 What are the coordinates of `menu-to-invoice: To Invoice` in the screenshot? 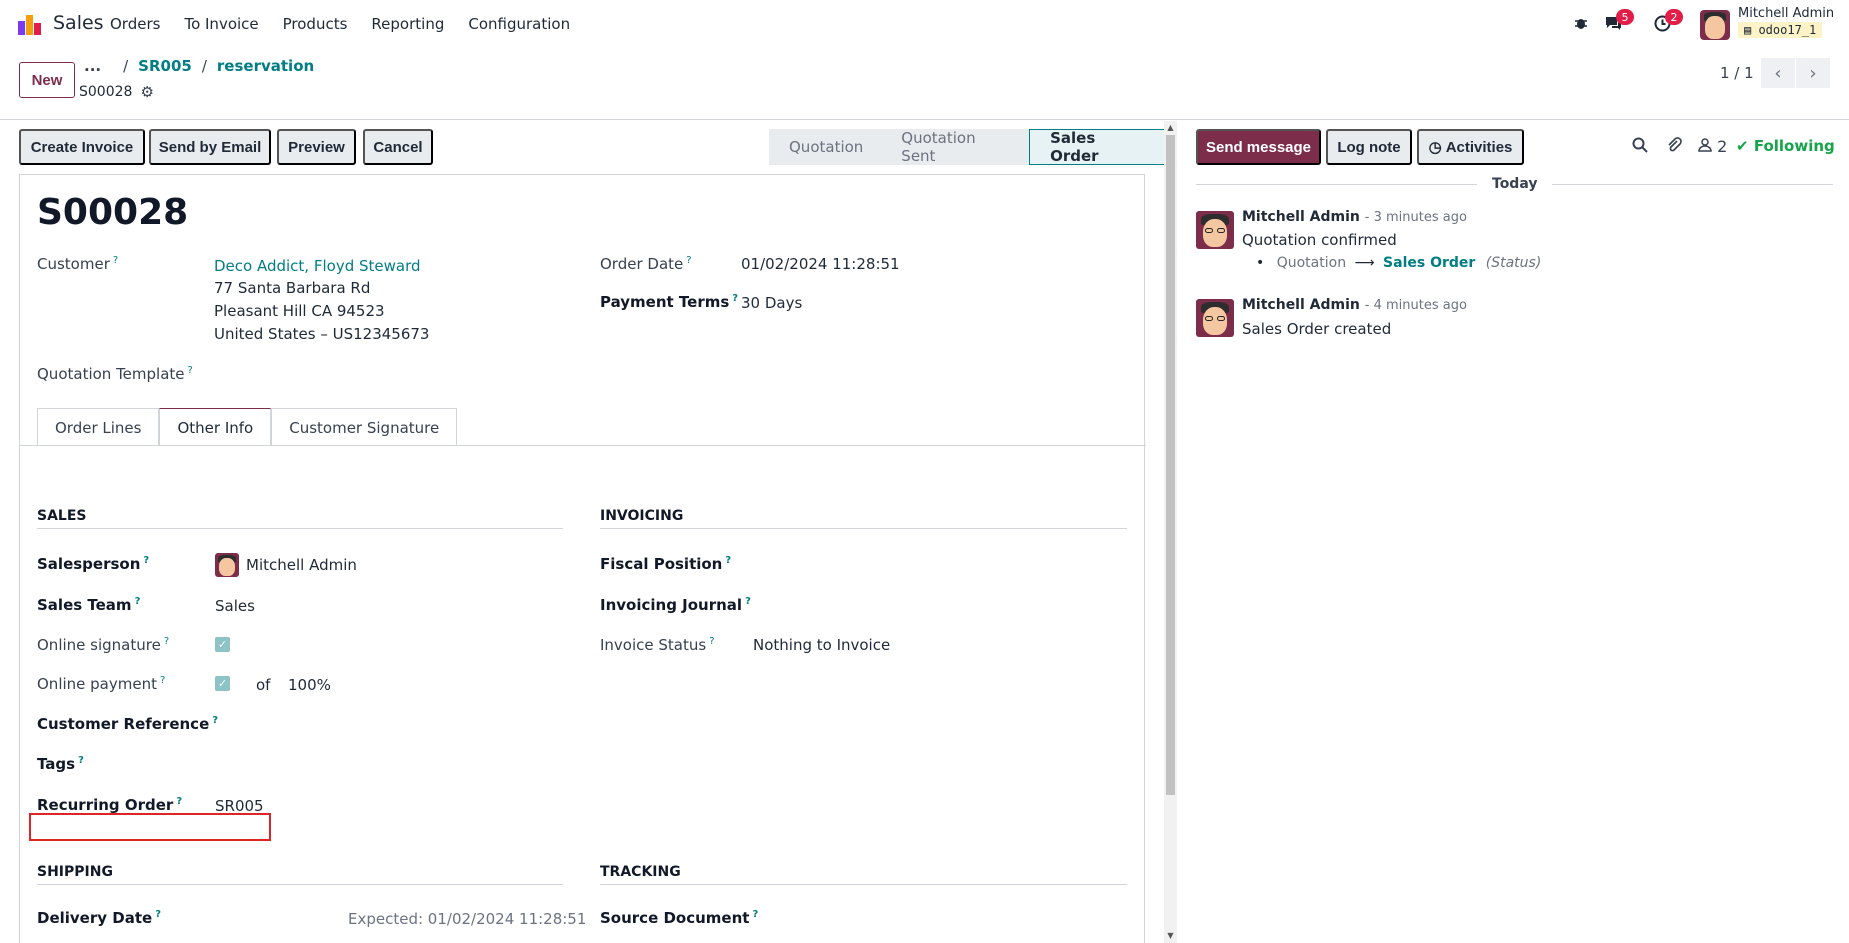 It's located at (221, 24).